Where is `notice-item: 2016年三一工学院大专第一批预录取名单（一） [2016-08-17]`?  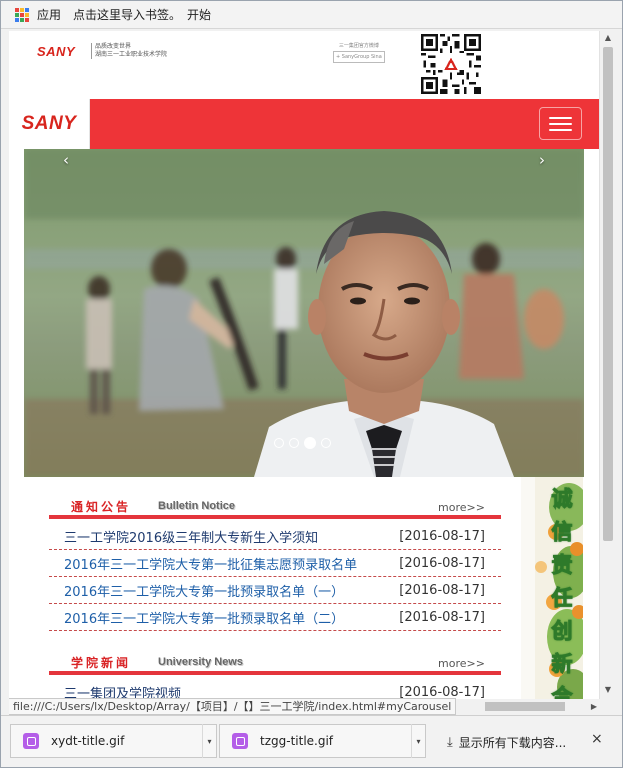
notice-item: 2016年三一工学院大专第一批预录取名单（一） [2016-08-17] is located at coordinates (275, 590).